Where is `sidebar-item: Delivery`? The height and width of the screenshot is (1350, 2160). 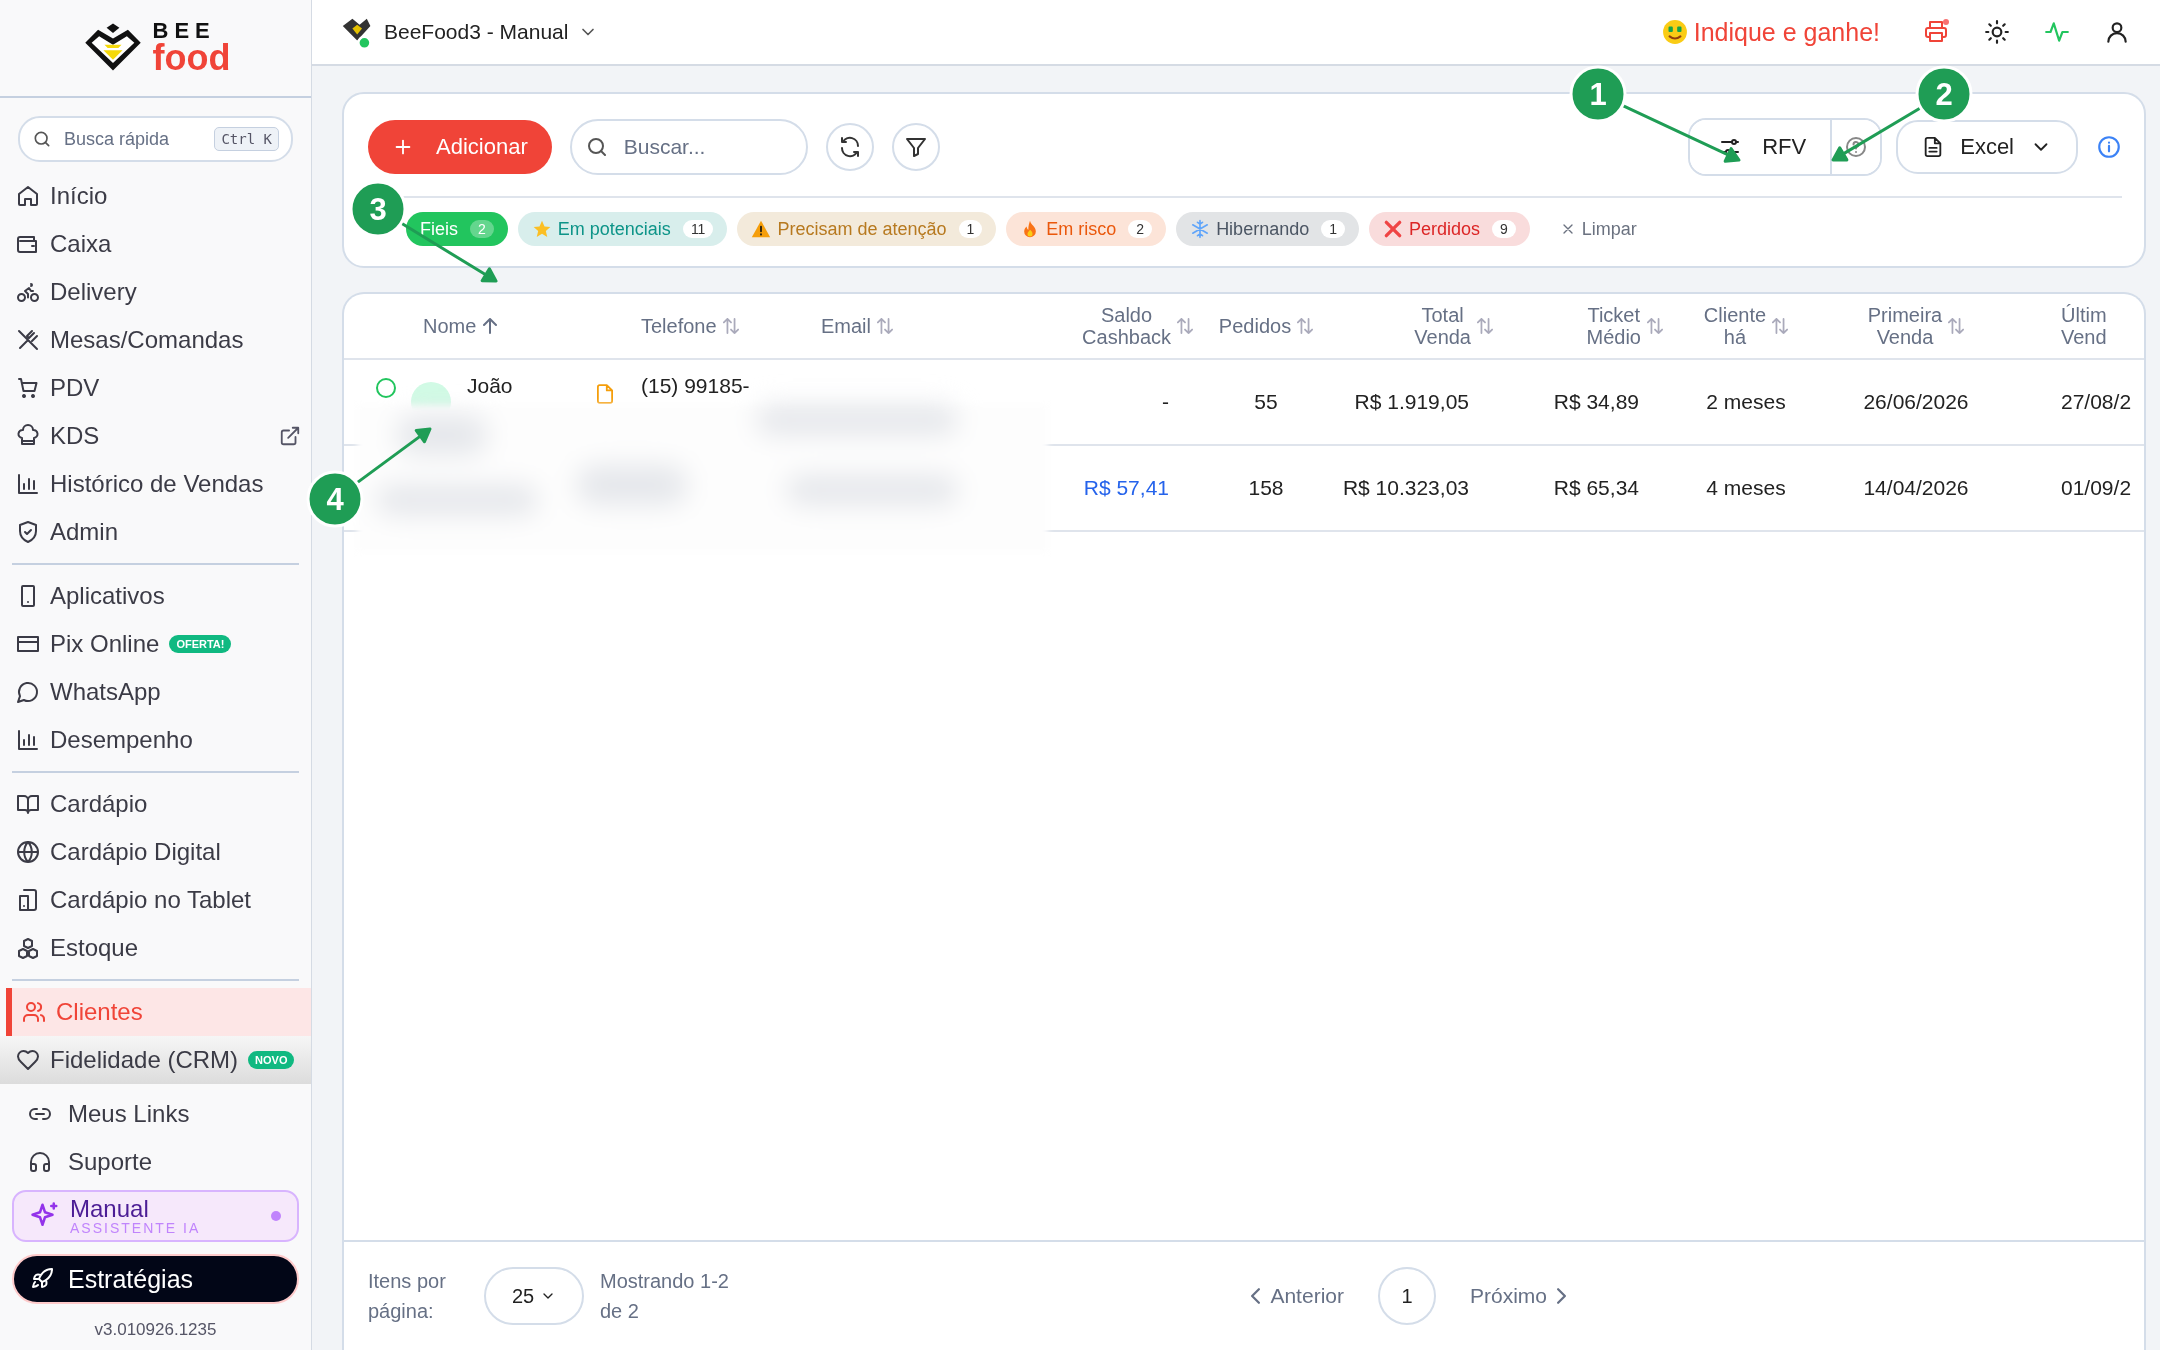 sidebar-item: Delivery is located at coordinates (155, 292).